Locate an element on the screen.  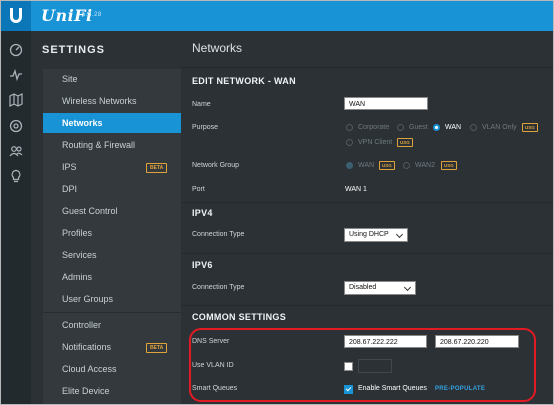
network-group-wan2-radio is located at coordinates (406, 165).